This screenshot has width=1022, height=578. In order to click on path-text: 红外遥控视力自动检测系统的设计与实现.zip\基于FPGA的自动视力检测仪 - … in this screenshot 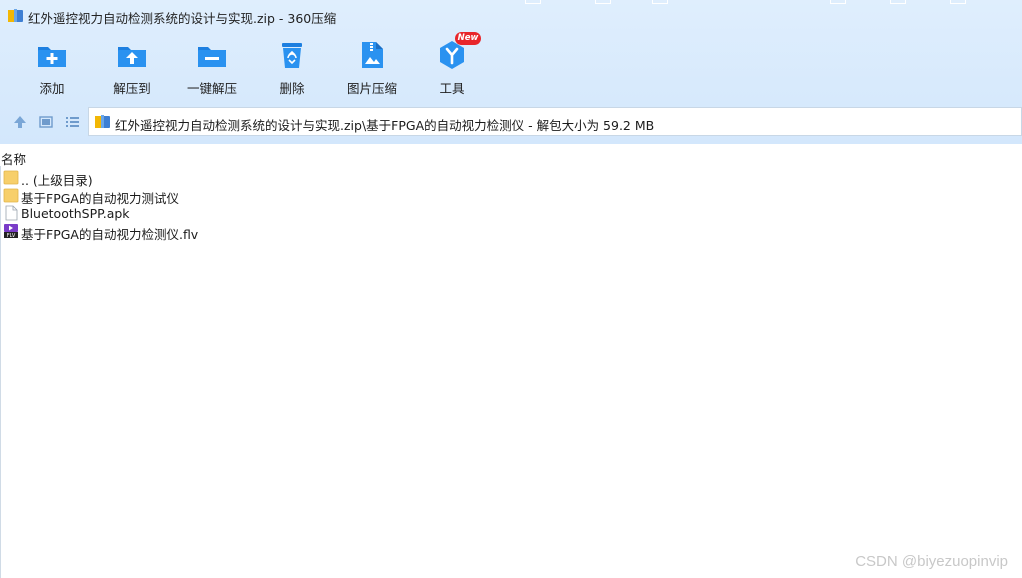, I will do `click(385, 125)`.